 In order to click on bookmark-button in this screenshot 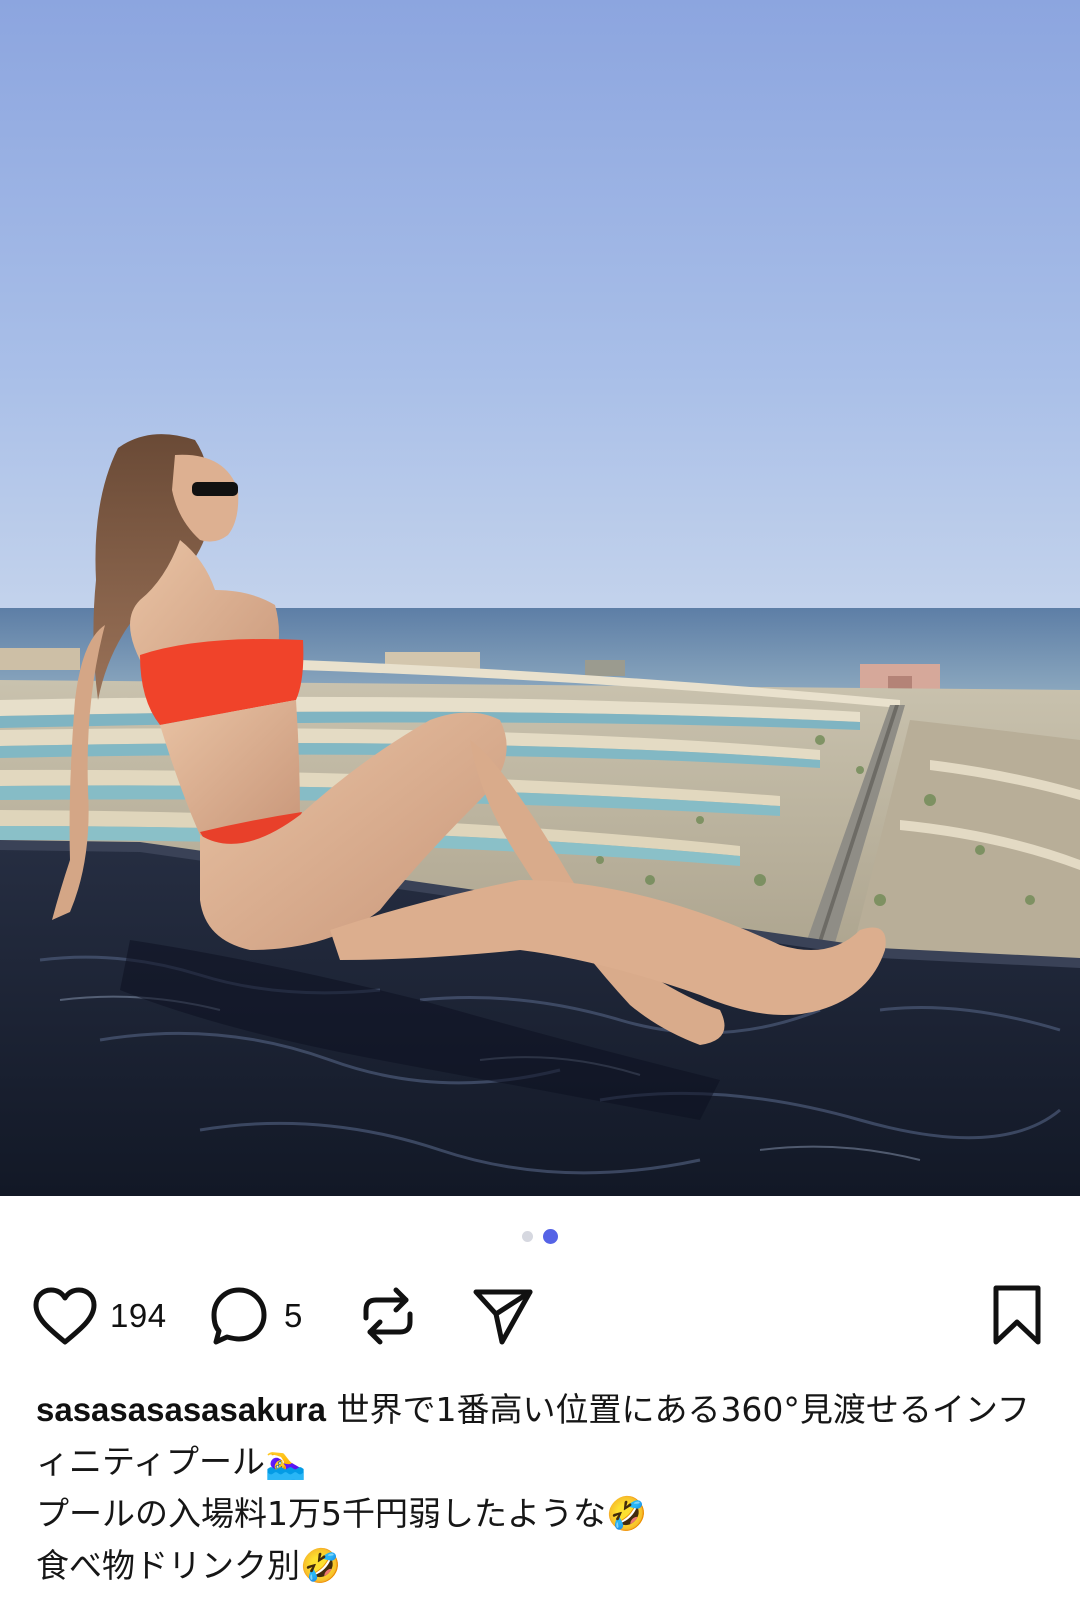, I will do `click(1017, 1316)`.